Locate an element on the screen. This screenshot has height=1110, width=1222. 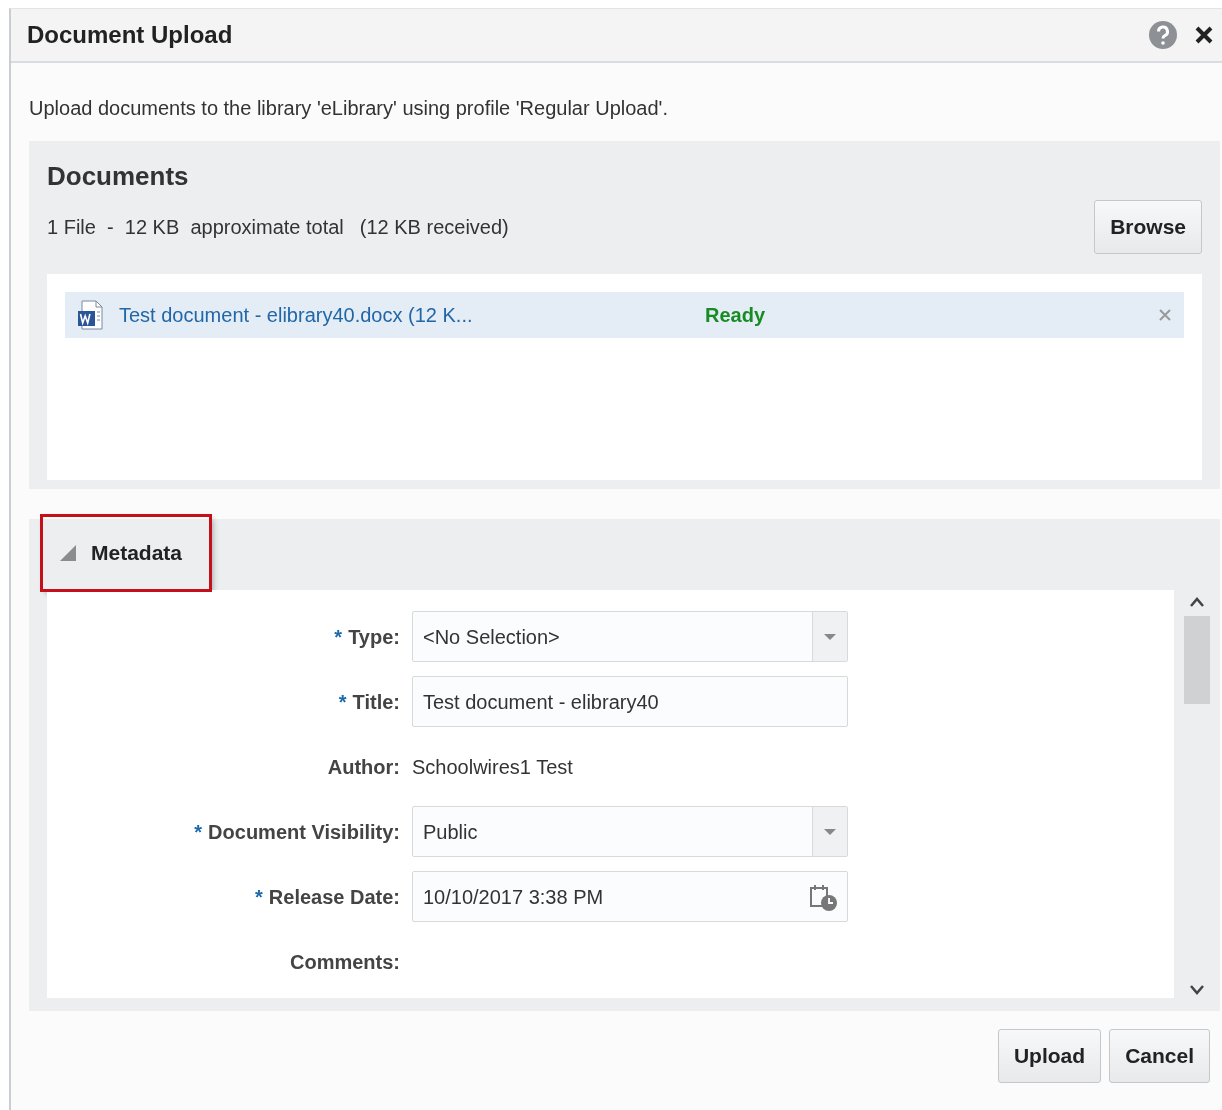
browse-button: Browse is located at coordinates (1148, 227).